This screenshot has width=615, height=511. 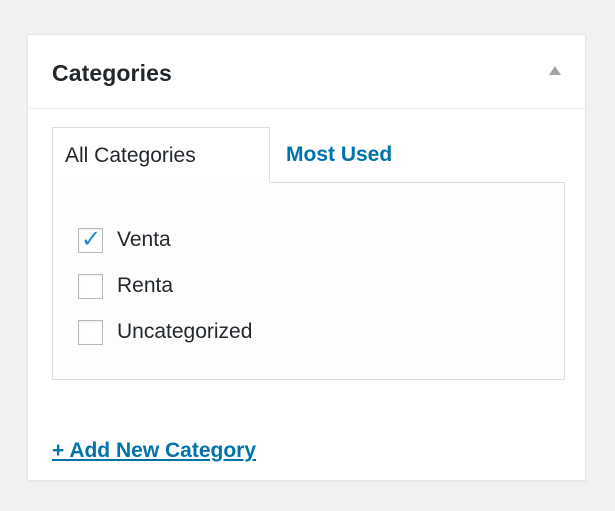 What do you see at coordinates (145, 286) in the screenshot?
I see `category-label: Renta` at bounding box center [145, 286].